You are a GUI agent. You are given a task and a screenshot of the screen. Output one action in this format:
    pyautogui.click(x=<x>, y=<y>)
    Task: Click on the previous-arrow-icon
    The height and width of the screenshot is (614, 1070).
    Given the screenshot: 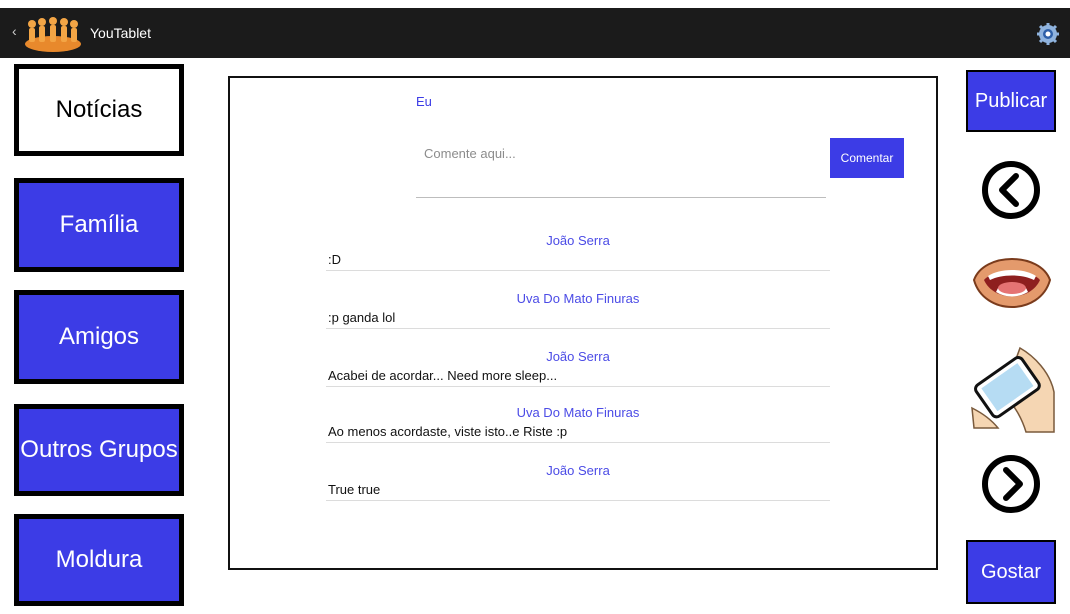 What is the action you would take?
    pyautogui.click(x=1011, y=190)
    